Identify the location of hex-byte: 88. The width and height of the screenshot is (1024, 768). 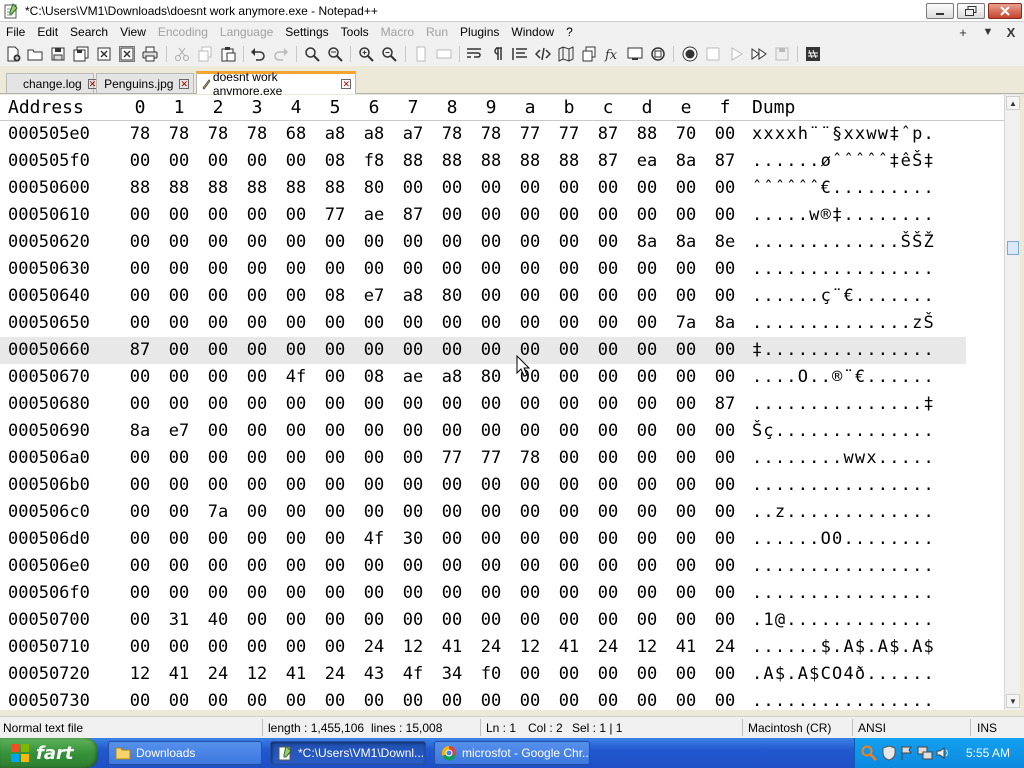
(140, 188).